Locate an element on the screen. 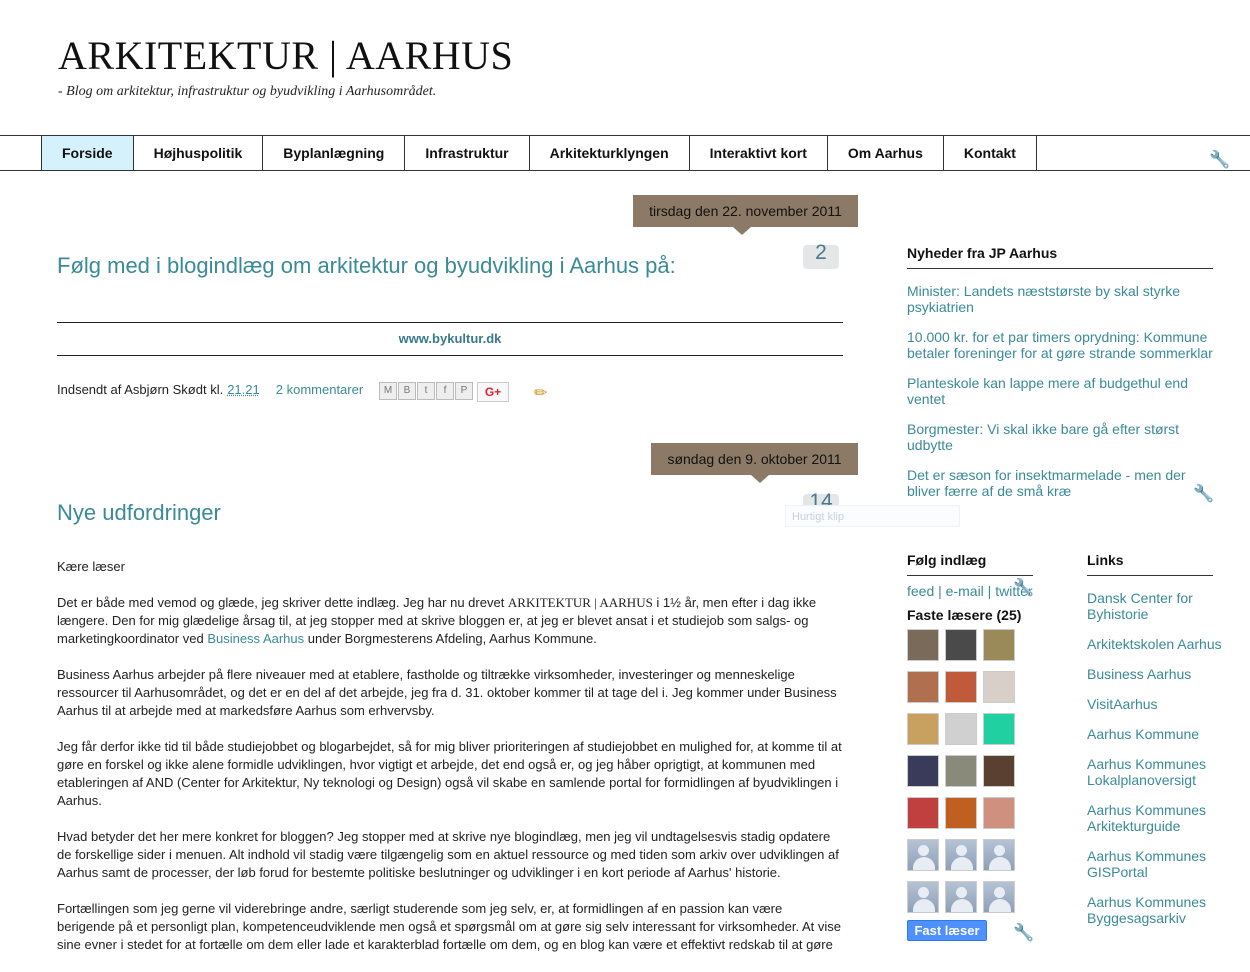 This screenshot has height=972, width=1250. sidebar-link: Dansk Center for Byhistorie is located at coordinates (1157, 606).